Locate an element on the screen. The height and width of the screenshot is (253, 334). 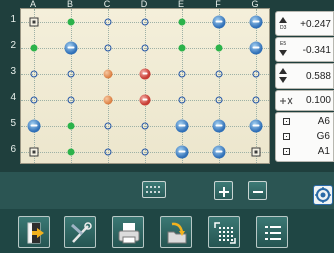
sparkle-ratio-icon is located at coordinates (286, 101).